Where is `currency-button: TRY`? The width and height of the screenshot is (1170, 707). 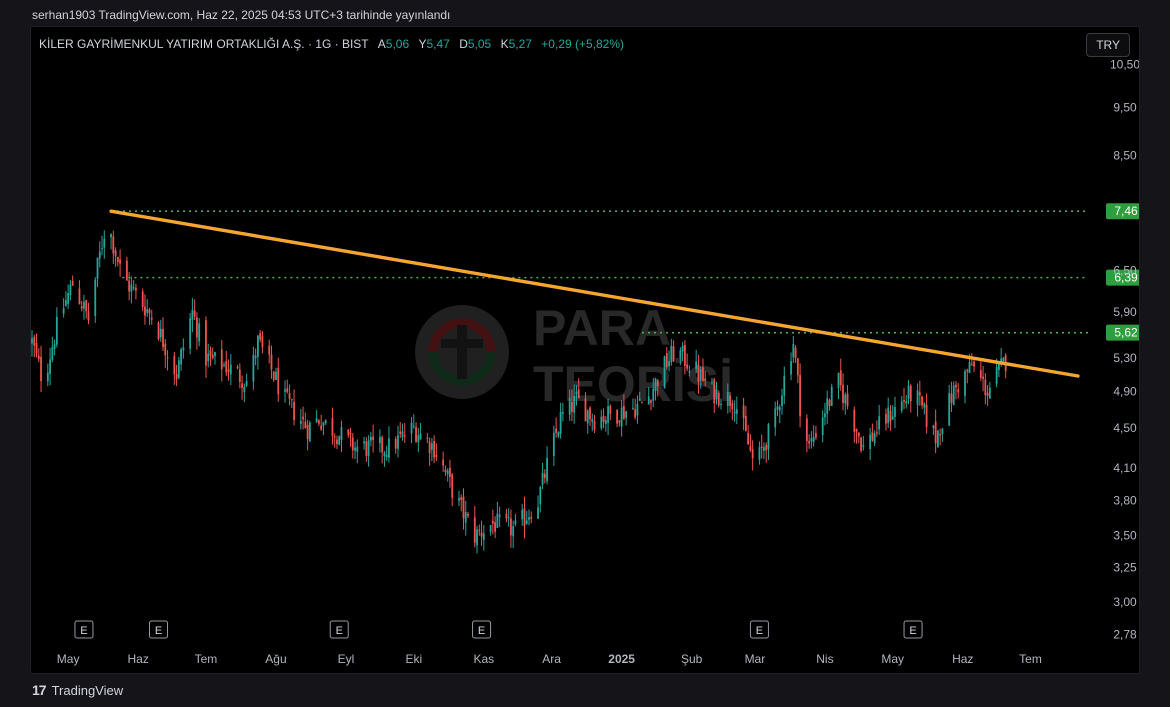
currency-button: TRY is located at coordinates (1108, 45).